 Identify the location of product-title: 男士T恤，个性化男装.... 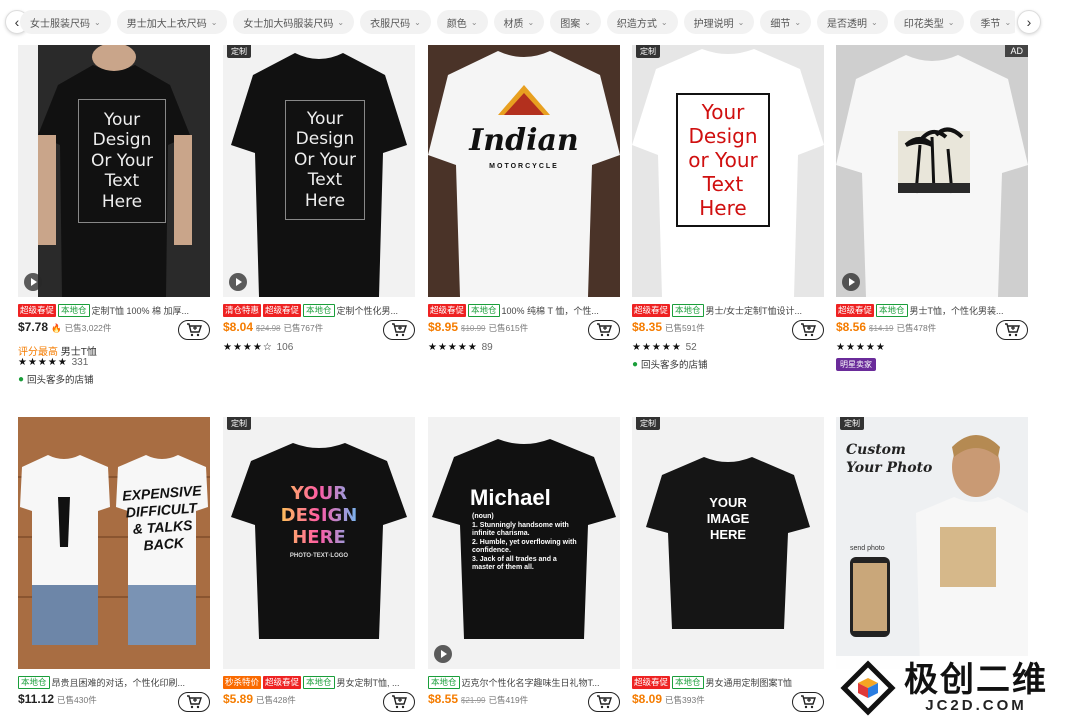
(957, 310).